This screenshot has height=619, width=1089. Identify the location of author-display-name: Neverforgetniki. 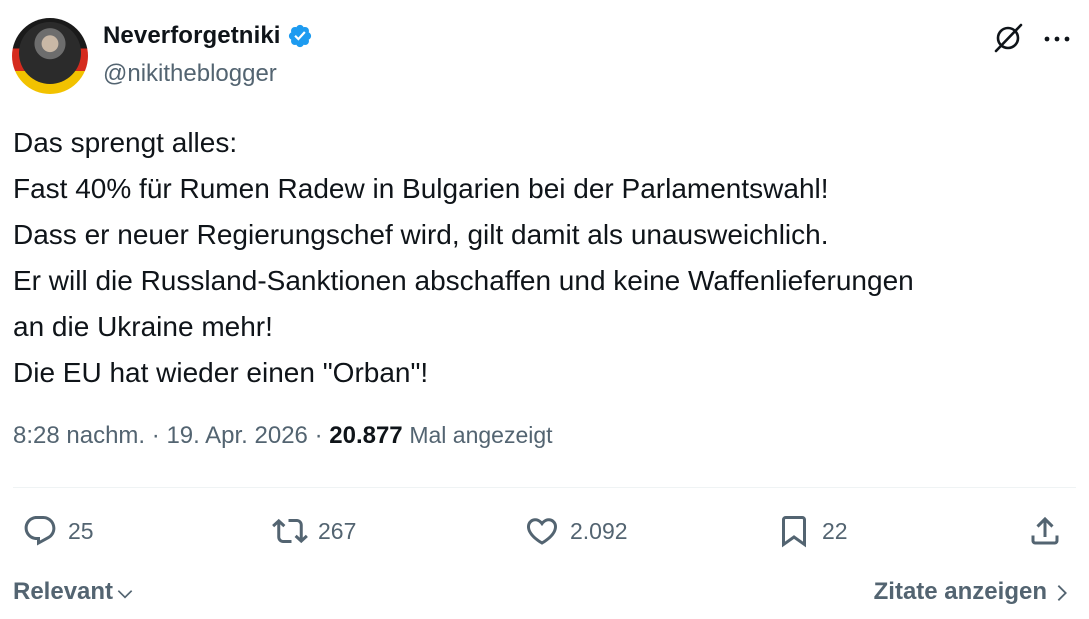
(192, 36).